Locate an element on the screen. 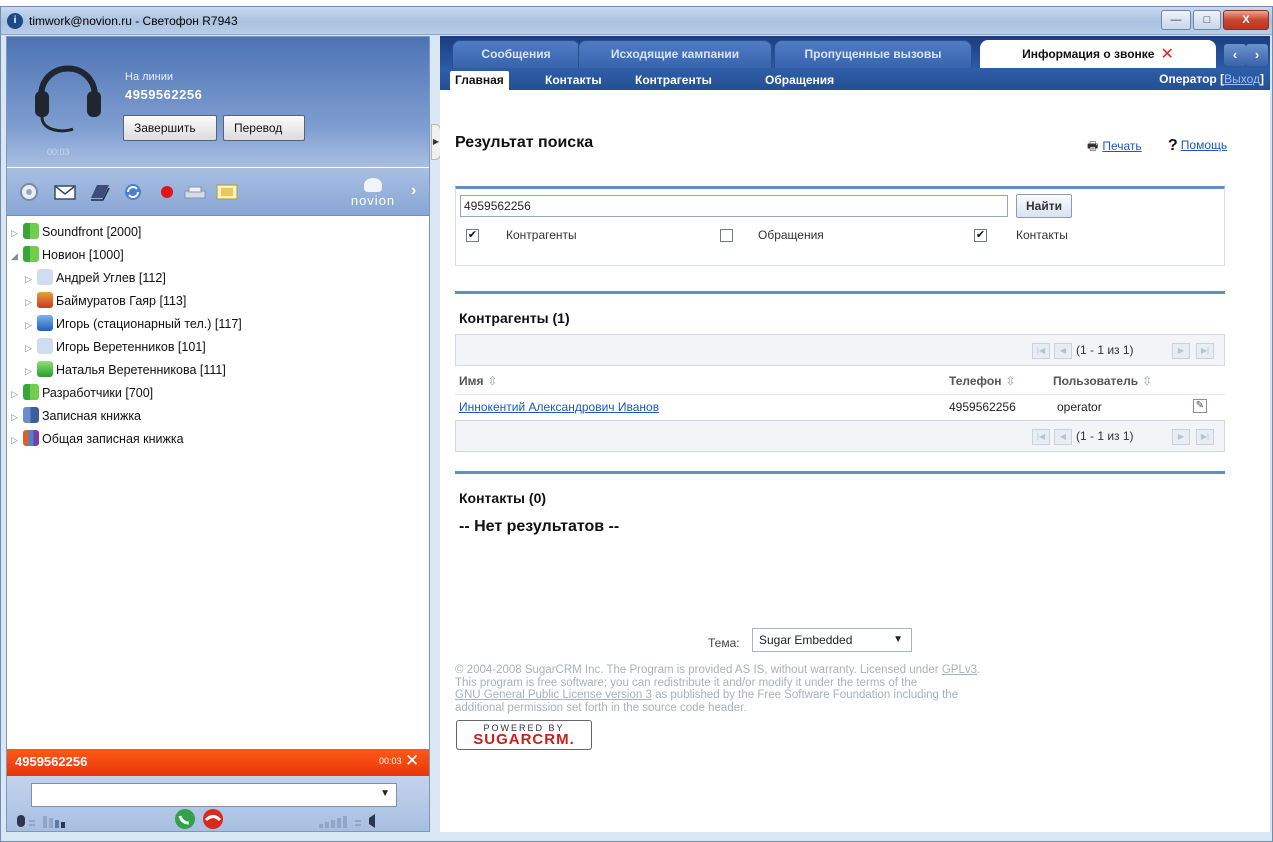 The height and width of the screenshot is (842, 1273). chevron-right-icon: › is located at coordinates (413, 191).